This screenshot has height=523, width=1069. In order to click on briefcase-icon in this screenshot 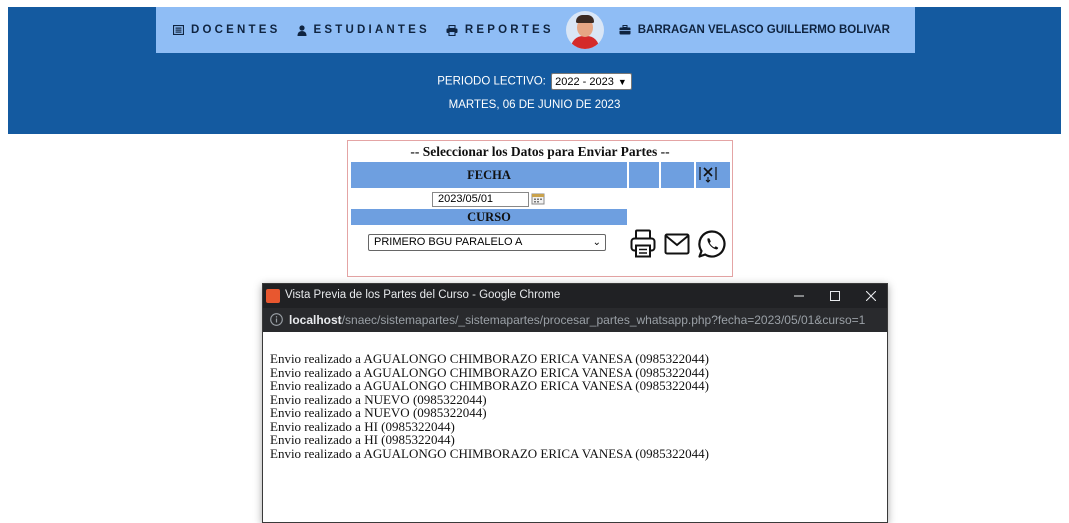, I will do `click(625, 30)`.